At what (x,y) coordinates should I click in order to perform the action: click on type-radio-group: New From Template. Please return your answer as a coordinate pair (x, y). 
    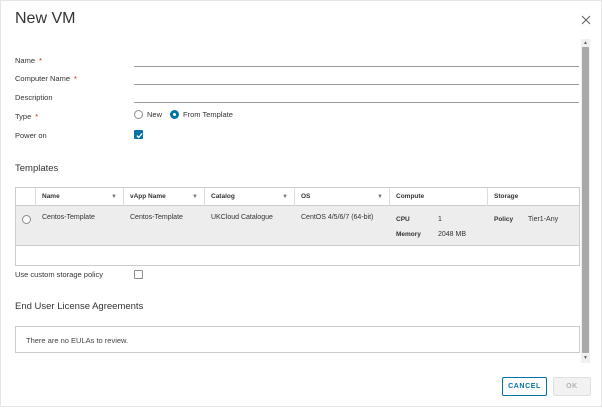
    Looking at the image, I should click on (187, 114).